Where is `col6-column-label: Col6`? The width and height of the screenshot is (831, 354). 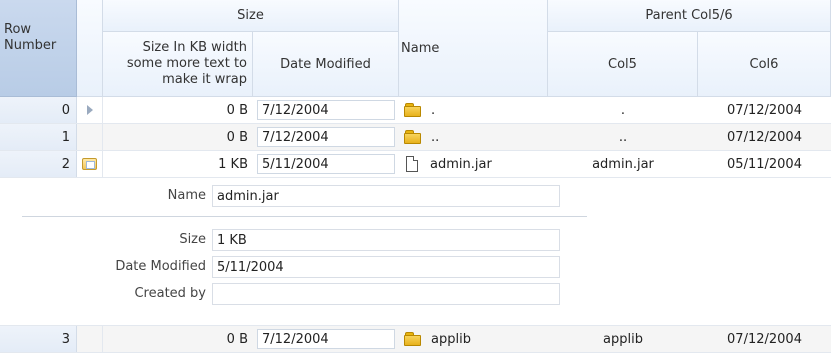 col6-column-label: Col6 is located at coordinates (764, 64).